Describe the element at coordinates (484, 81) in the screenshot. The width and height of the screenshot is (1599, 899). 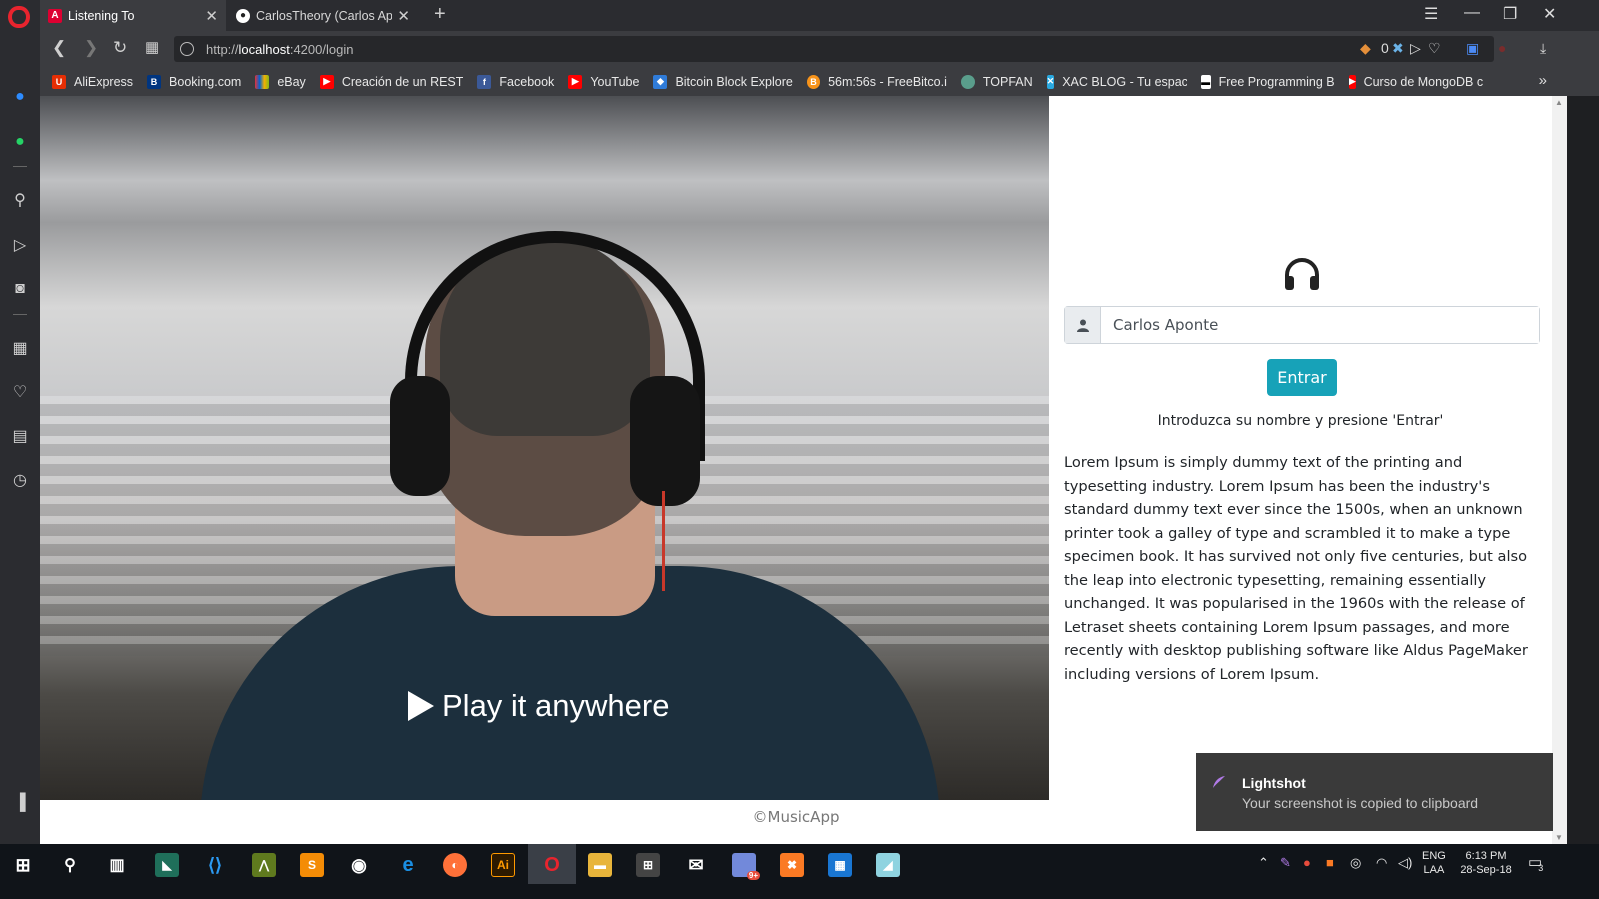
I see `facebook-icon: f` at that location.